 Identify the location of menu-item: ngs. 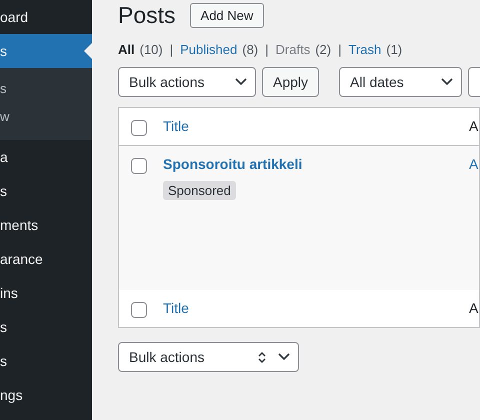
(46, 395).